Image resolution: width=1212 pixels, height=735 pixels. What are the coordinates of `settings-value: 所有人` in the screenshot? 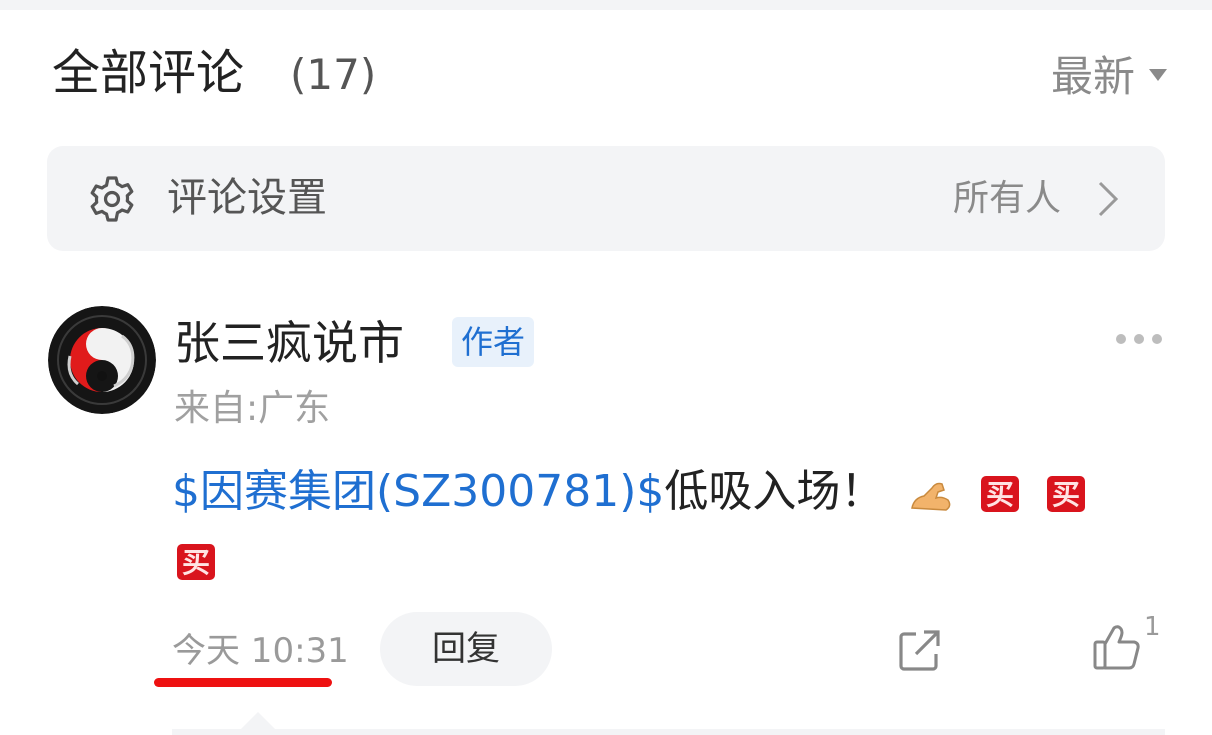 It's located at (1006, 198).